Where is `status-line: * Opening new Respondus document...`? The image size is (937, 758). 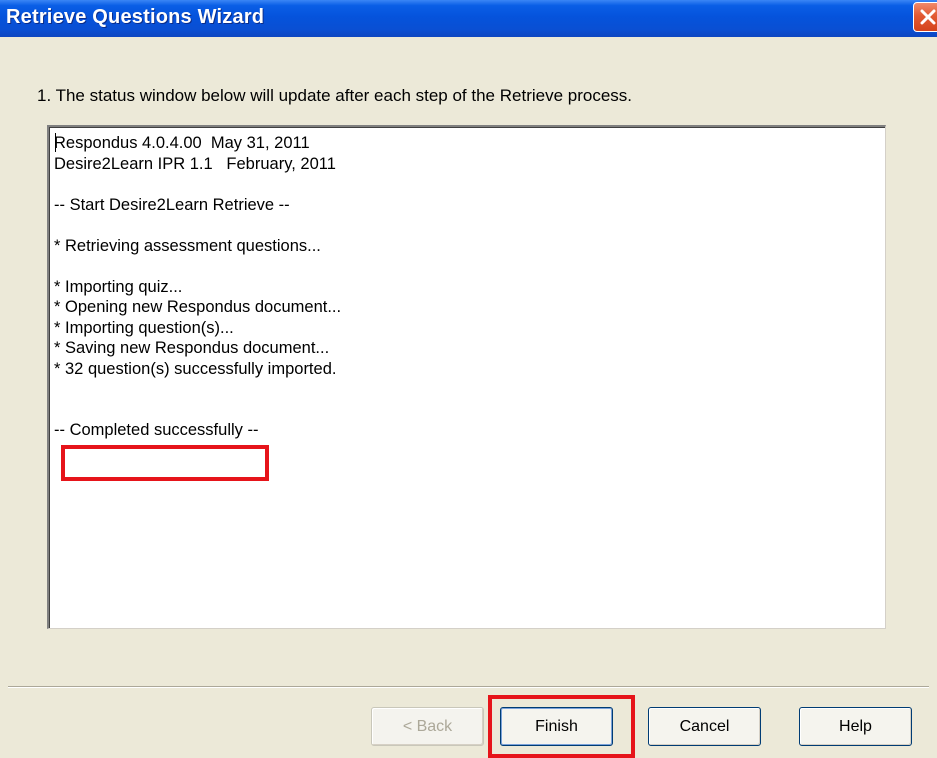
status-line: * Opening new Respondus document... is located at coordinates (198, 307).